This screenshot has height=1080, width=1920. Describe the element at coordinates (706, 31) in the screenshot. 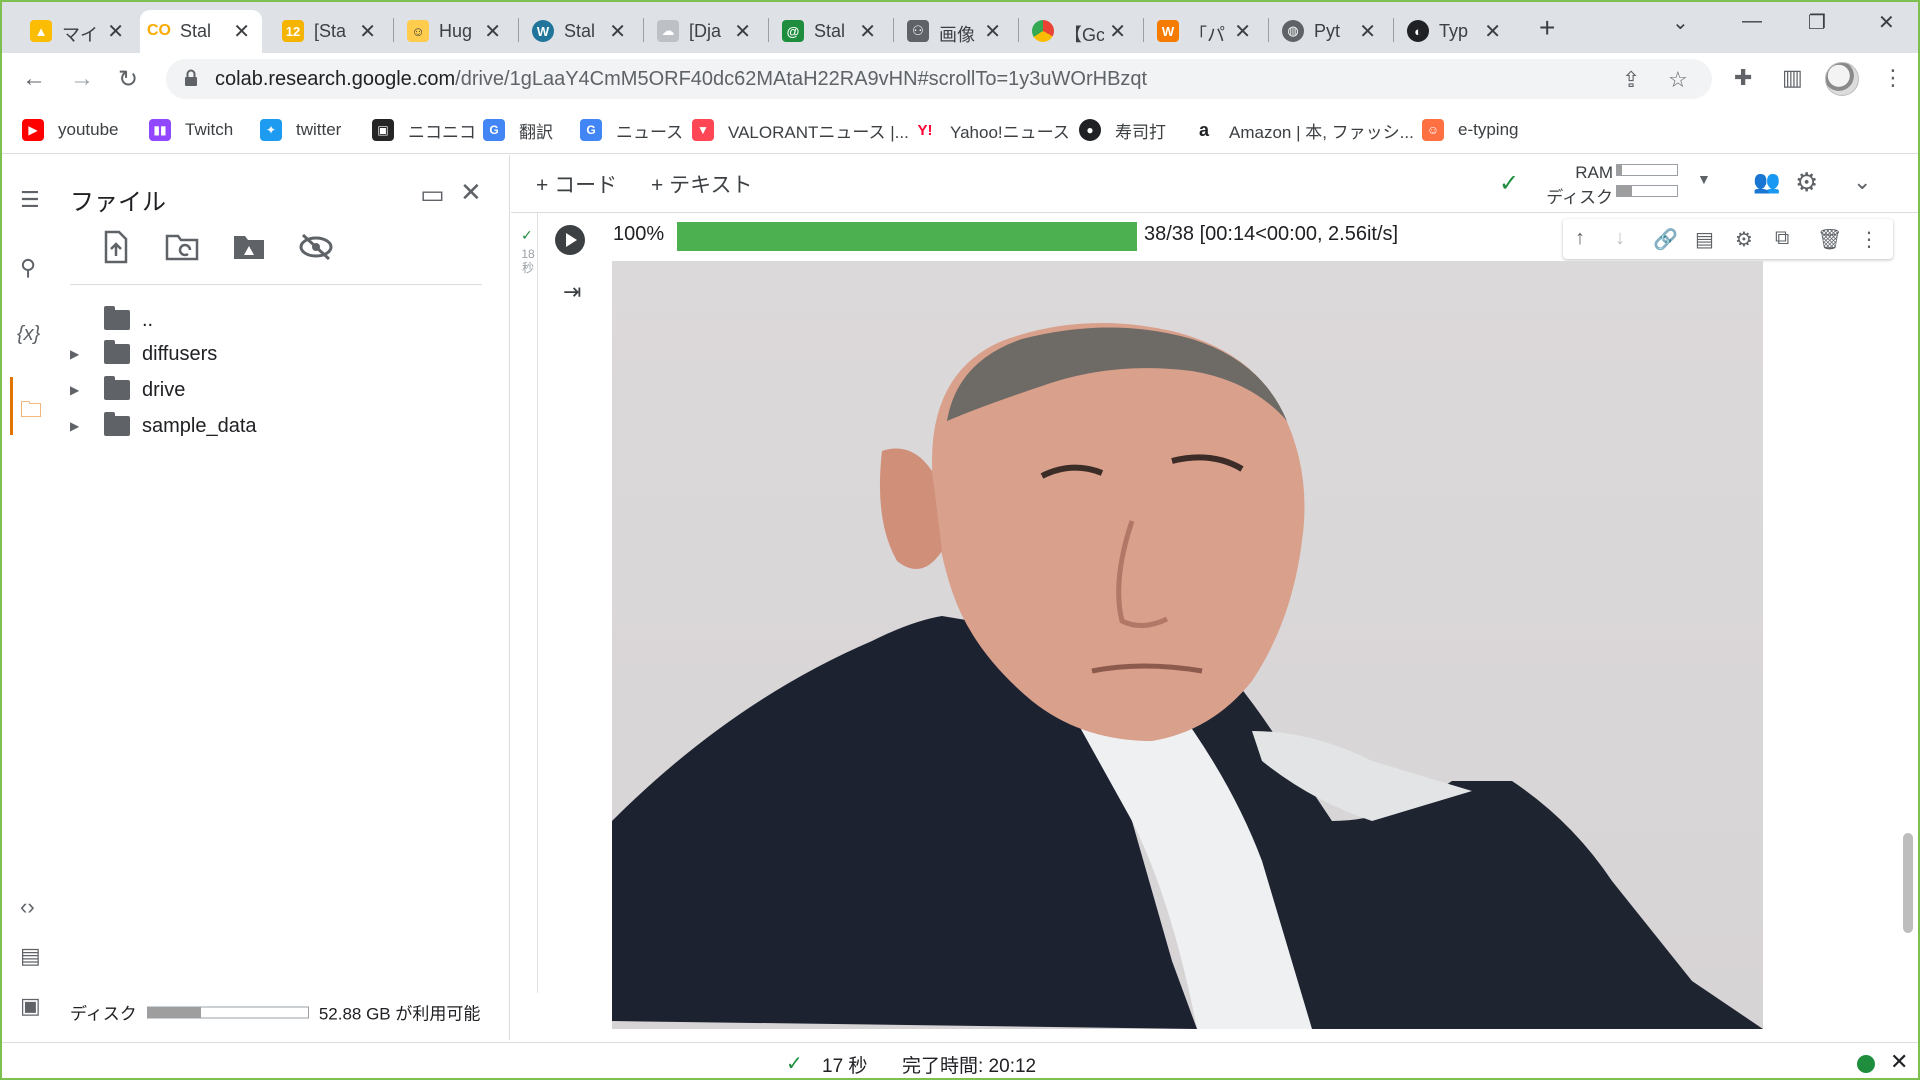

I see `tab-5: ☁ [Dja ✕` at that location.